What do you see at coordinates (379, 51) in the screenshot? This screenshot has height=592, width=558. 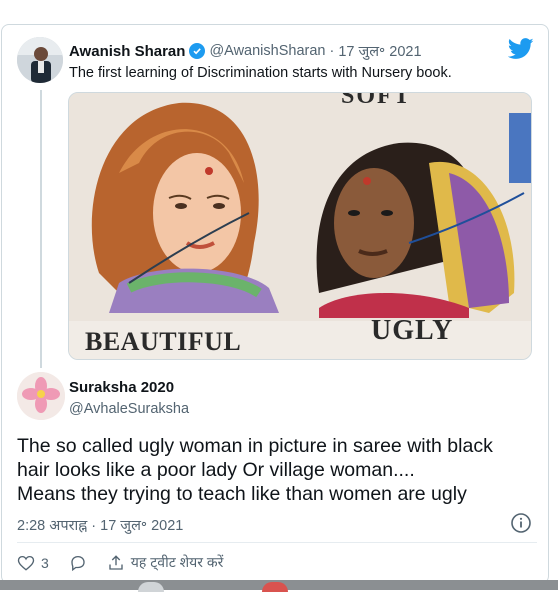 I see `tweet-date: 17 जुल॰ 2021` at bounding box center [379, 51].